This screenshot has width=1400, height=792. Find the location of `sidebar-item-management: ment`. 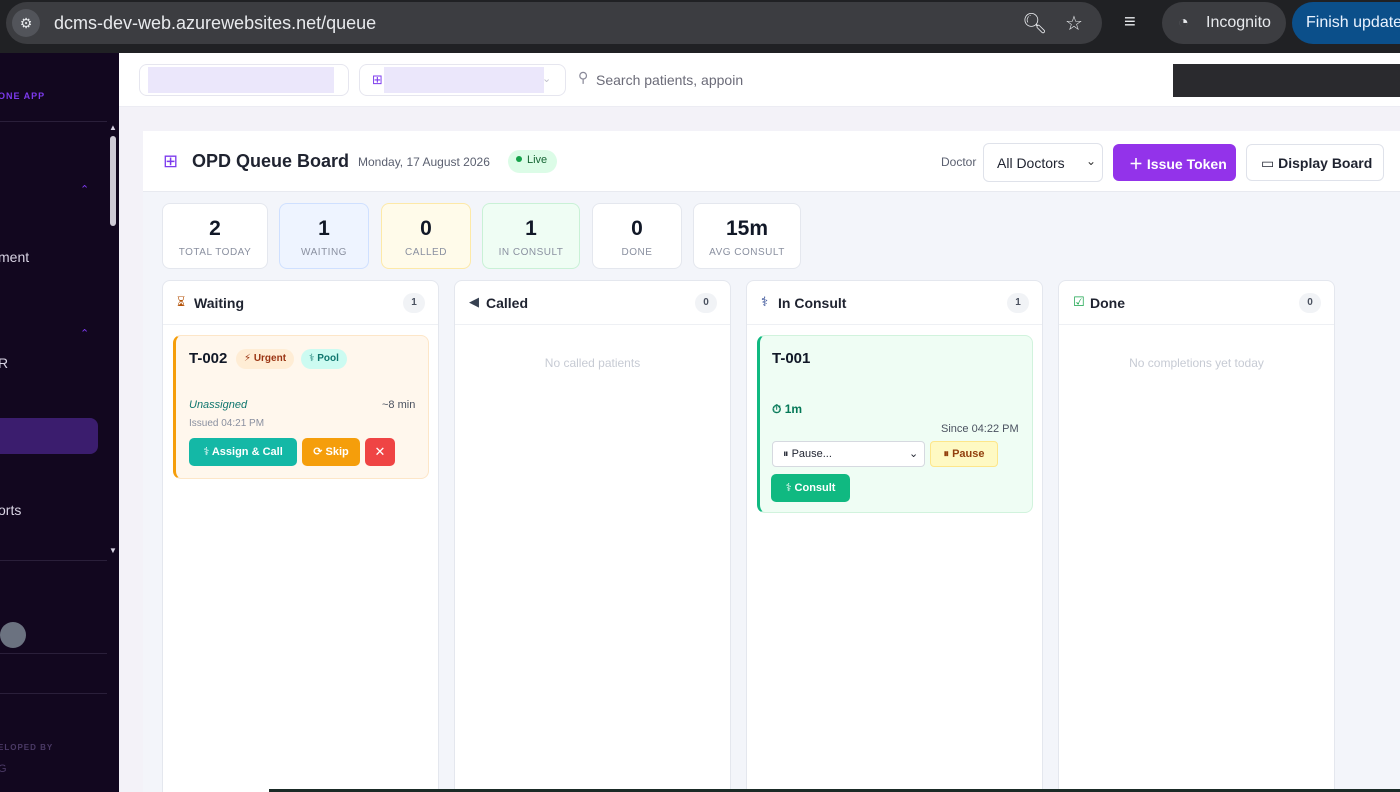

sidebar-item-management: ment is located at coordinates (14, 257).